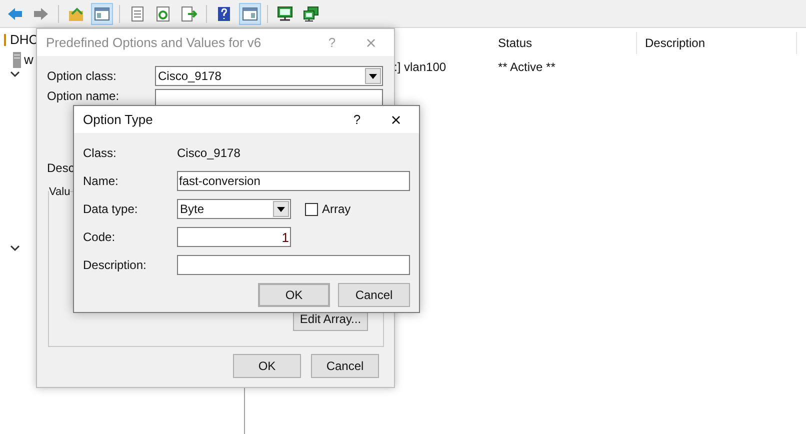 Image resolution: width=806 pixels, height=434 pixels. What do you see at coordinates (100, 153) in the screenshot?
I see `field-label: Class:` at bounding box center [100, 153].